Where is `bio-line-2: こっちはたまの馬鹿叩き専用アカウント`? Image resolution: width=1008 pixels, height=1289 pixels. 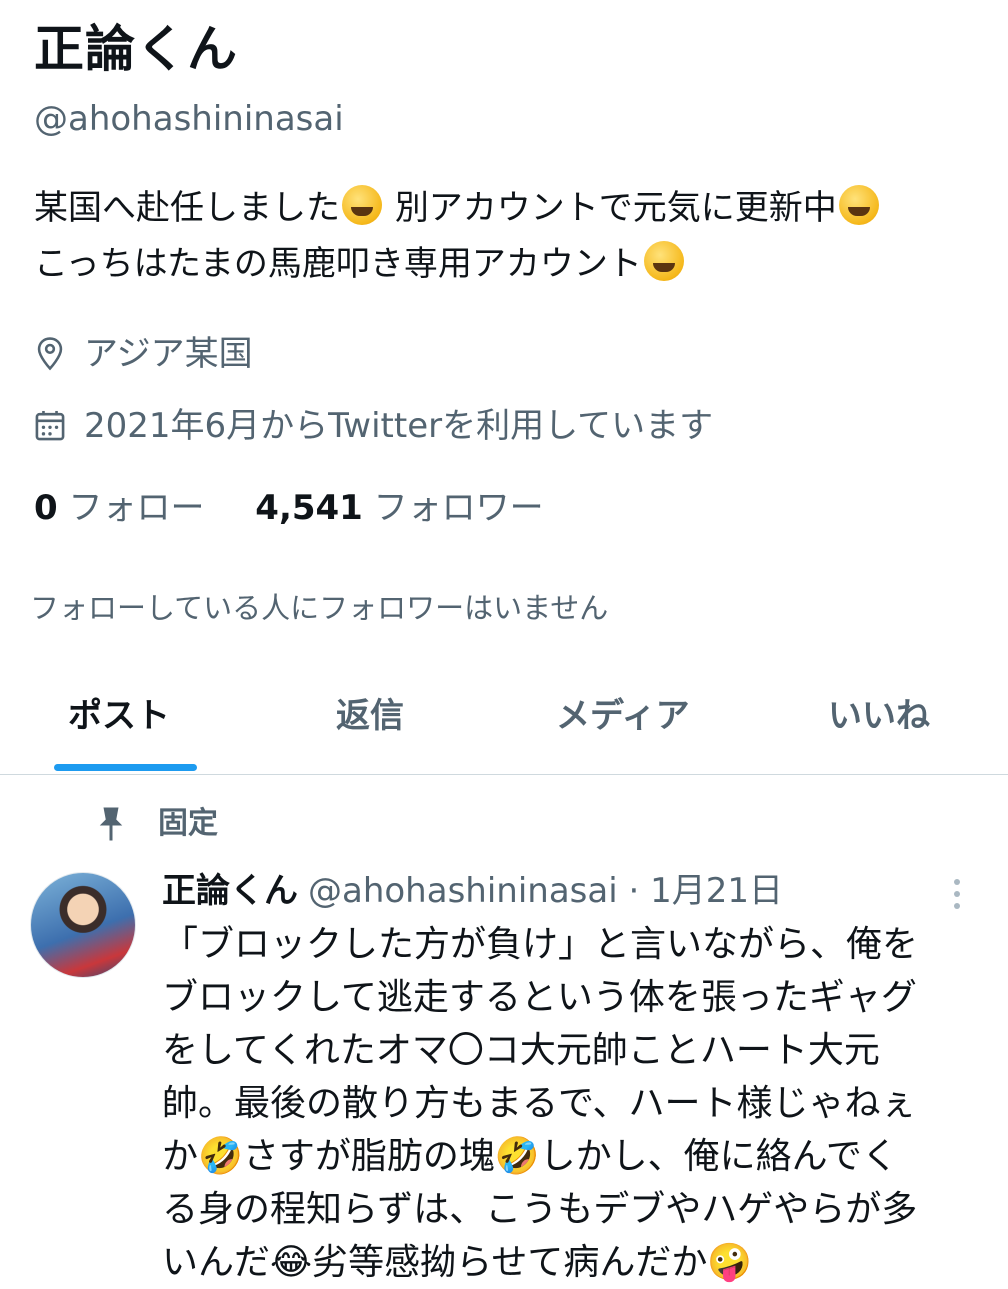 bio-line-2: こっちはたまの馬鹿叩き専用アカウント is located at coordinates (514, 264).